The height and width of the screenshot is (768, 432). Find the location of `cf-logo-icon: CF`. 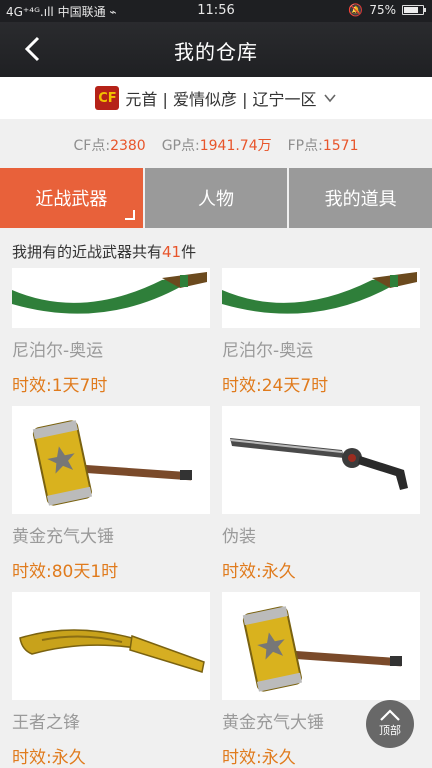

cf-logo-icon: CF is located at coordinates (107, 98).